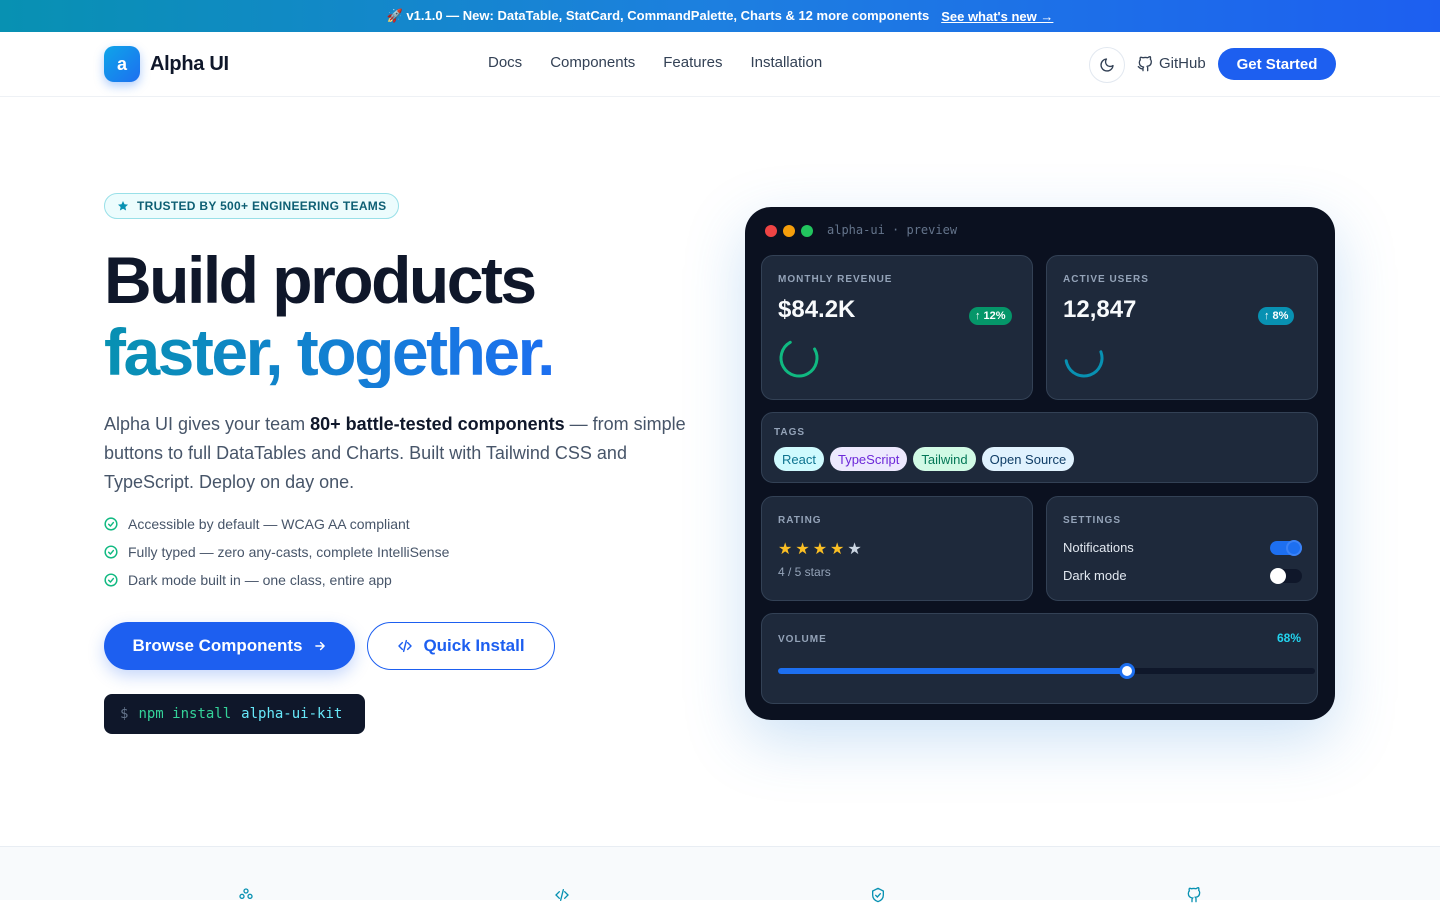 The image size is (1440, 903). I want to click on github-link: GitHub, so click(1171, 63).